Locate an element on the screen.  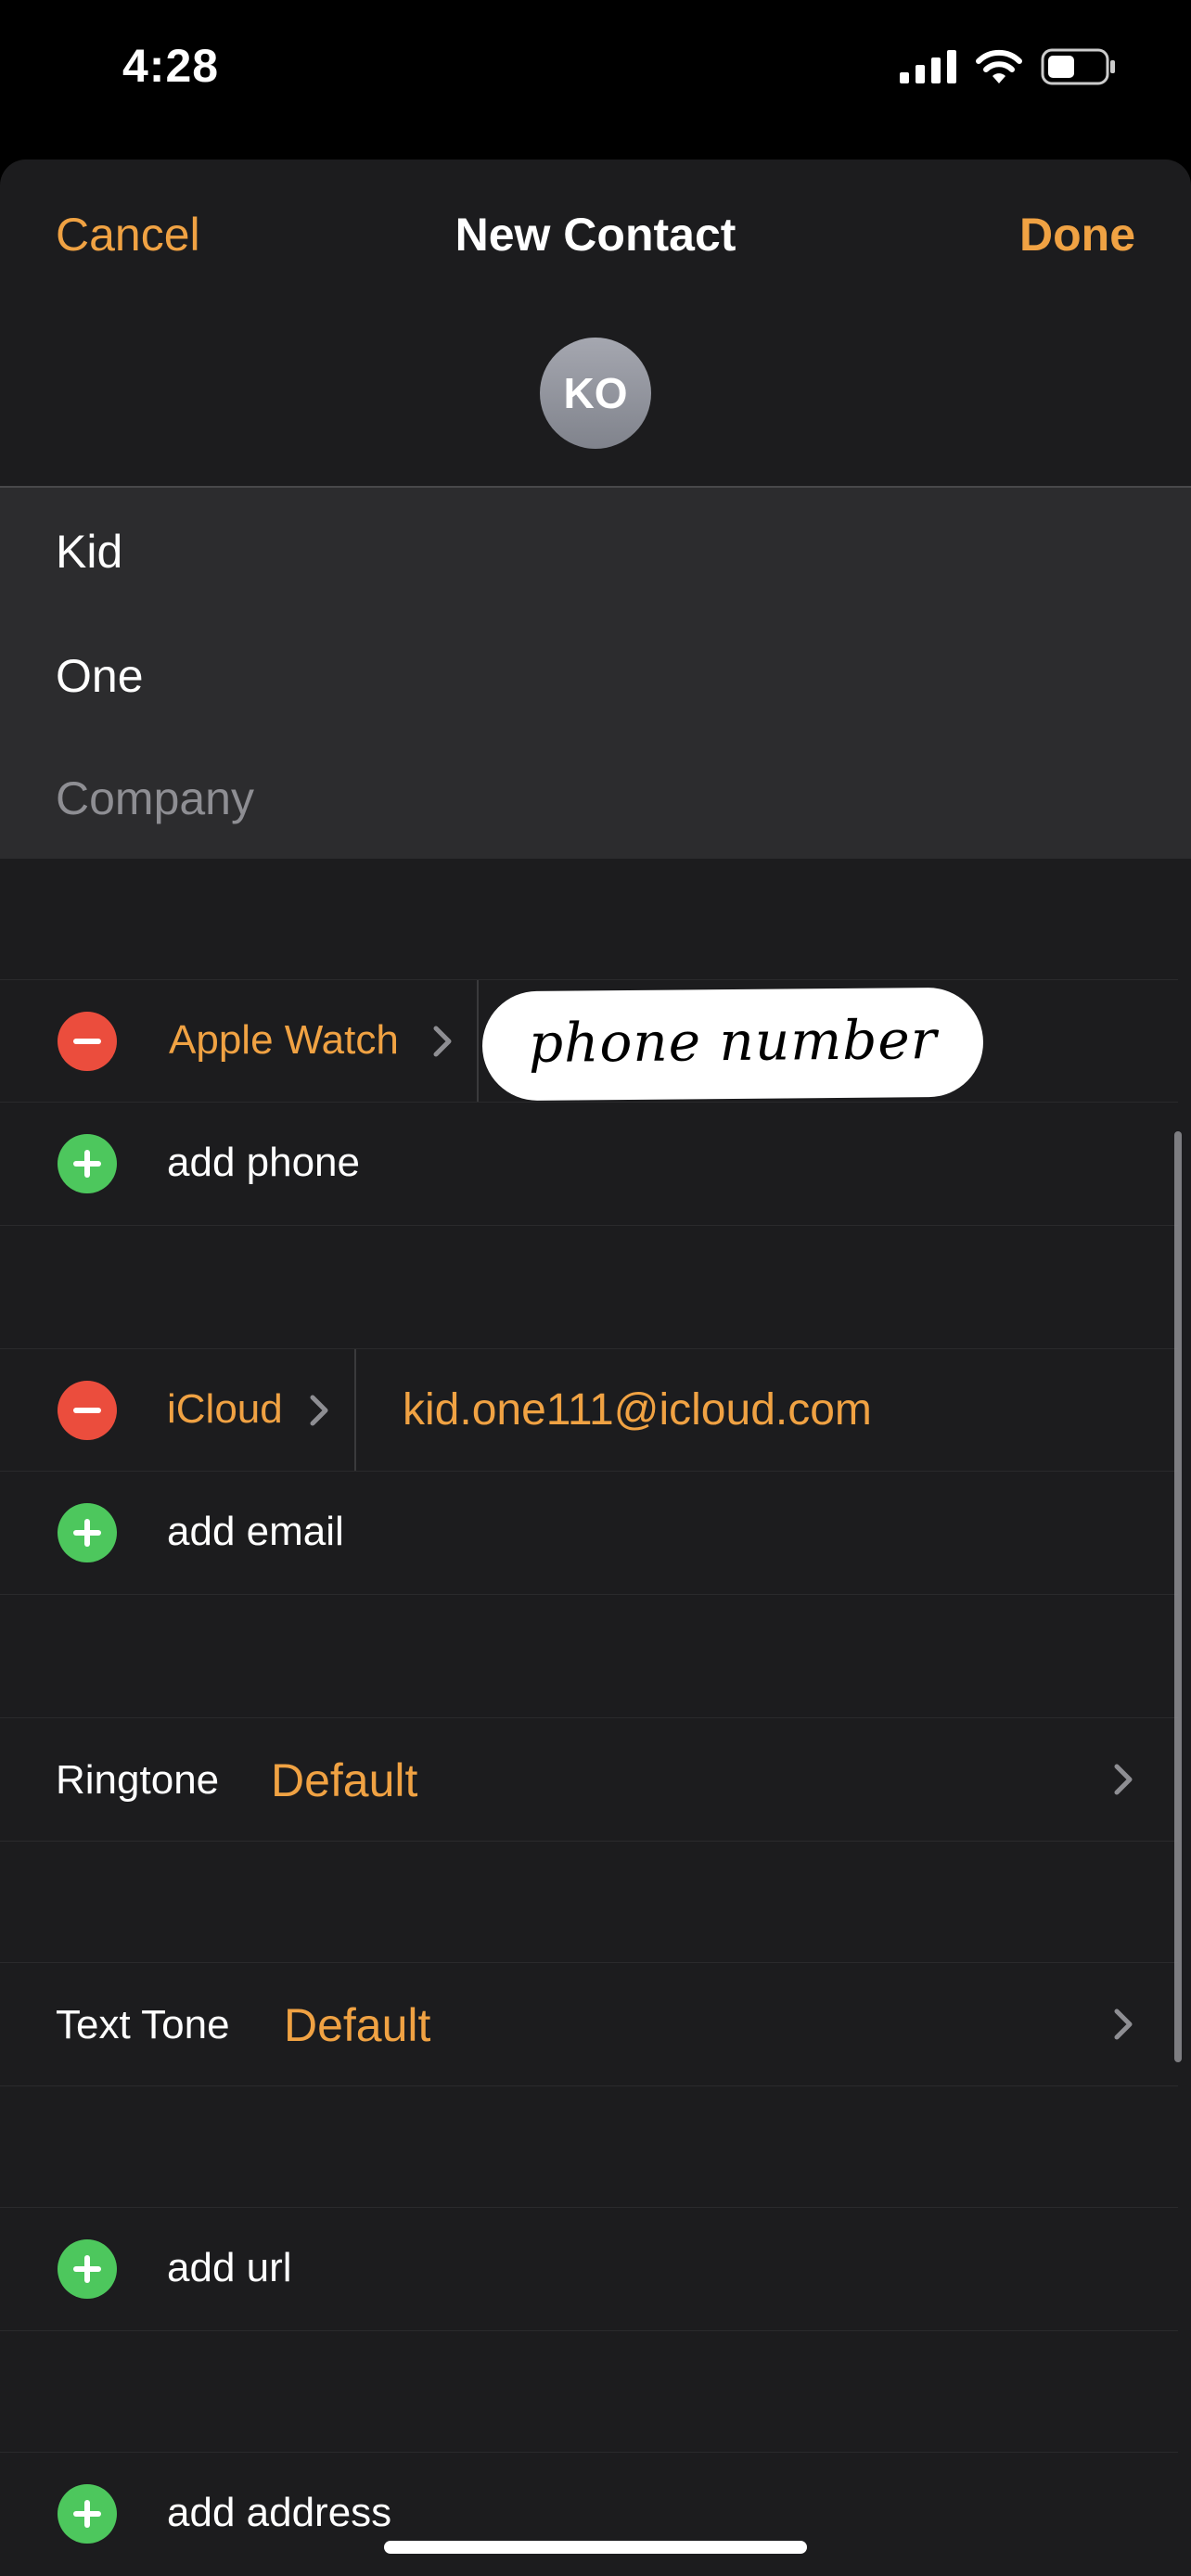
status-time: 4:28 is located at coordinates (171, 66).